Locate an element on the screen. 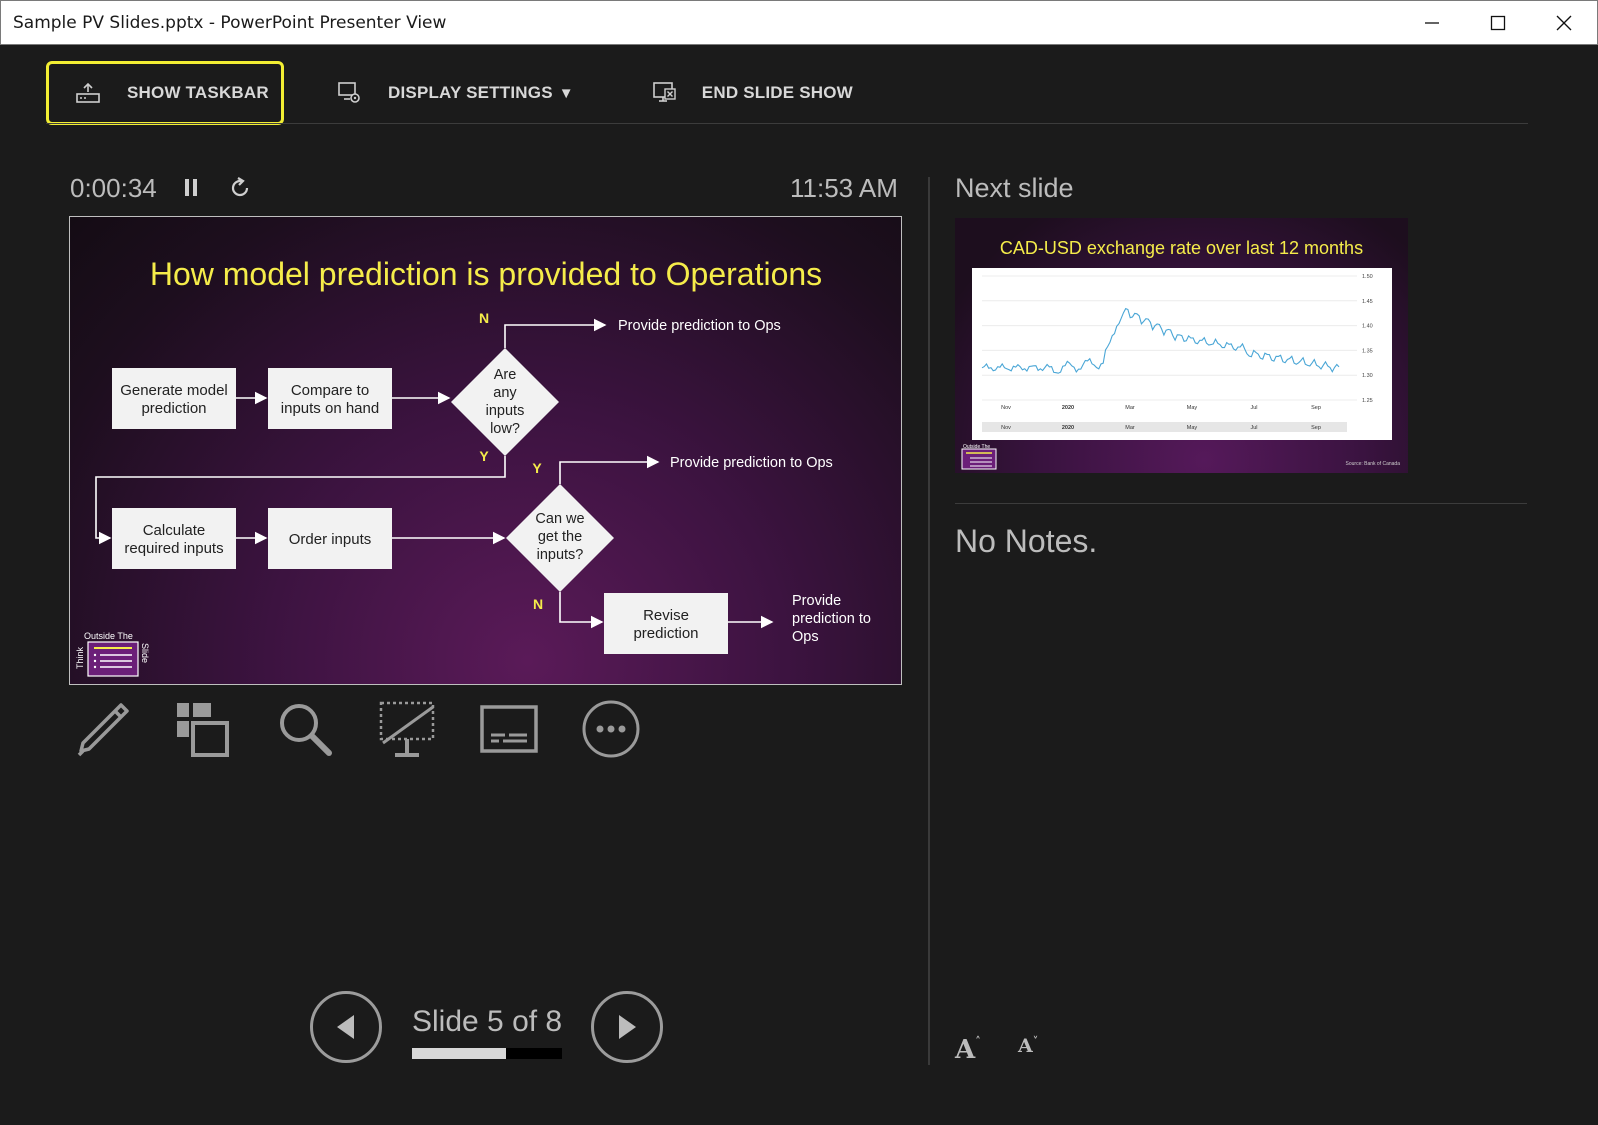 Image resolution: width=1598 pixels, height=1125 pixels. display-settings-dropdown-icon: ▼ is located at coordinates (566, 93).